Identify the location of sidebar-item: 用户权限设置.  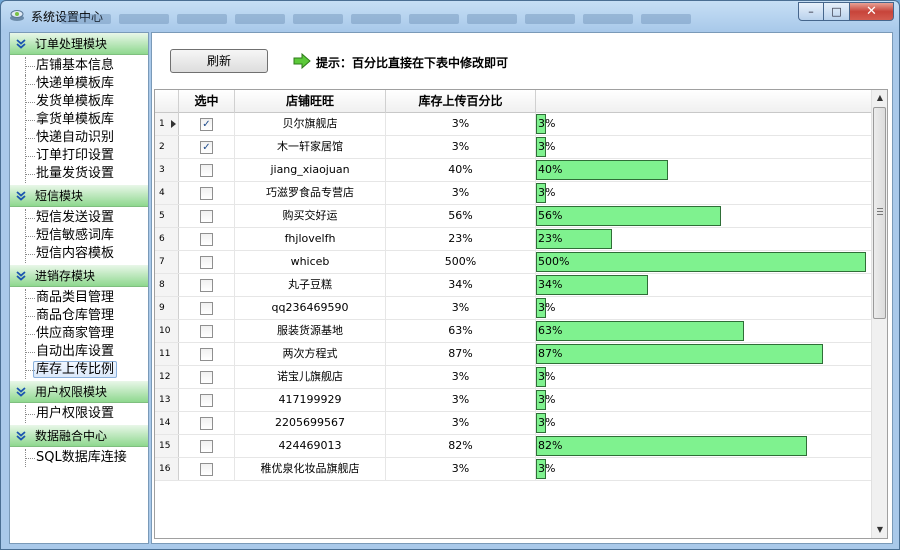
(79, 414).